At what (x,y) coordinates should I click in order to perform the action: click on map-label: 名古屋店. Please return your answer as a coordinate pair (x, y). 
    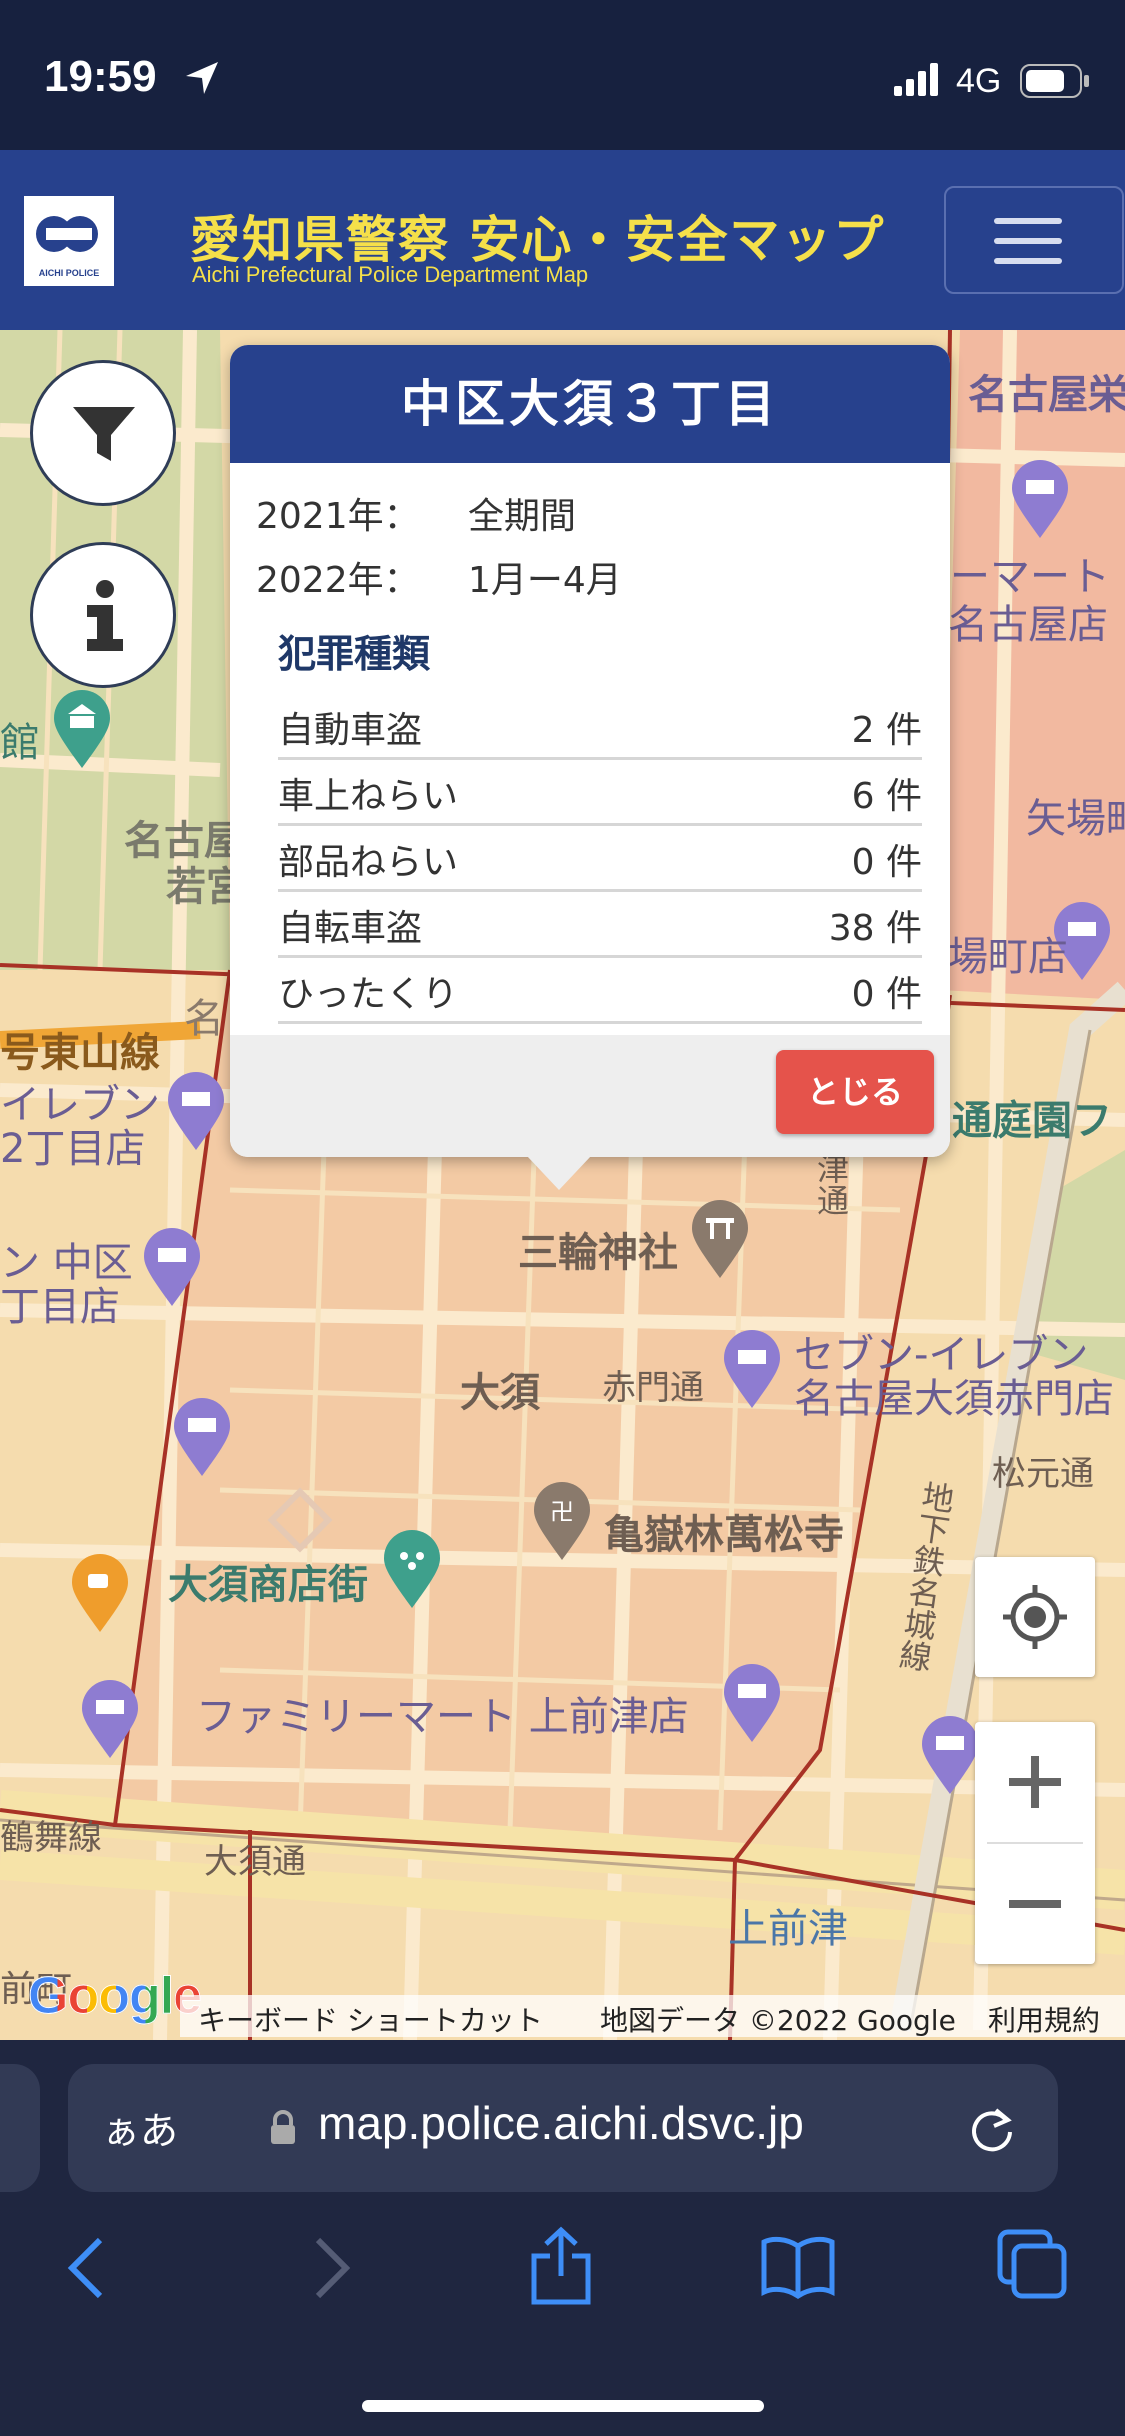
    Looking at the image, I should click on (1028, 625).